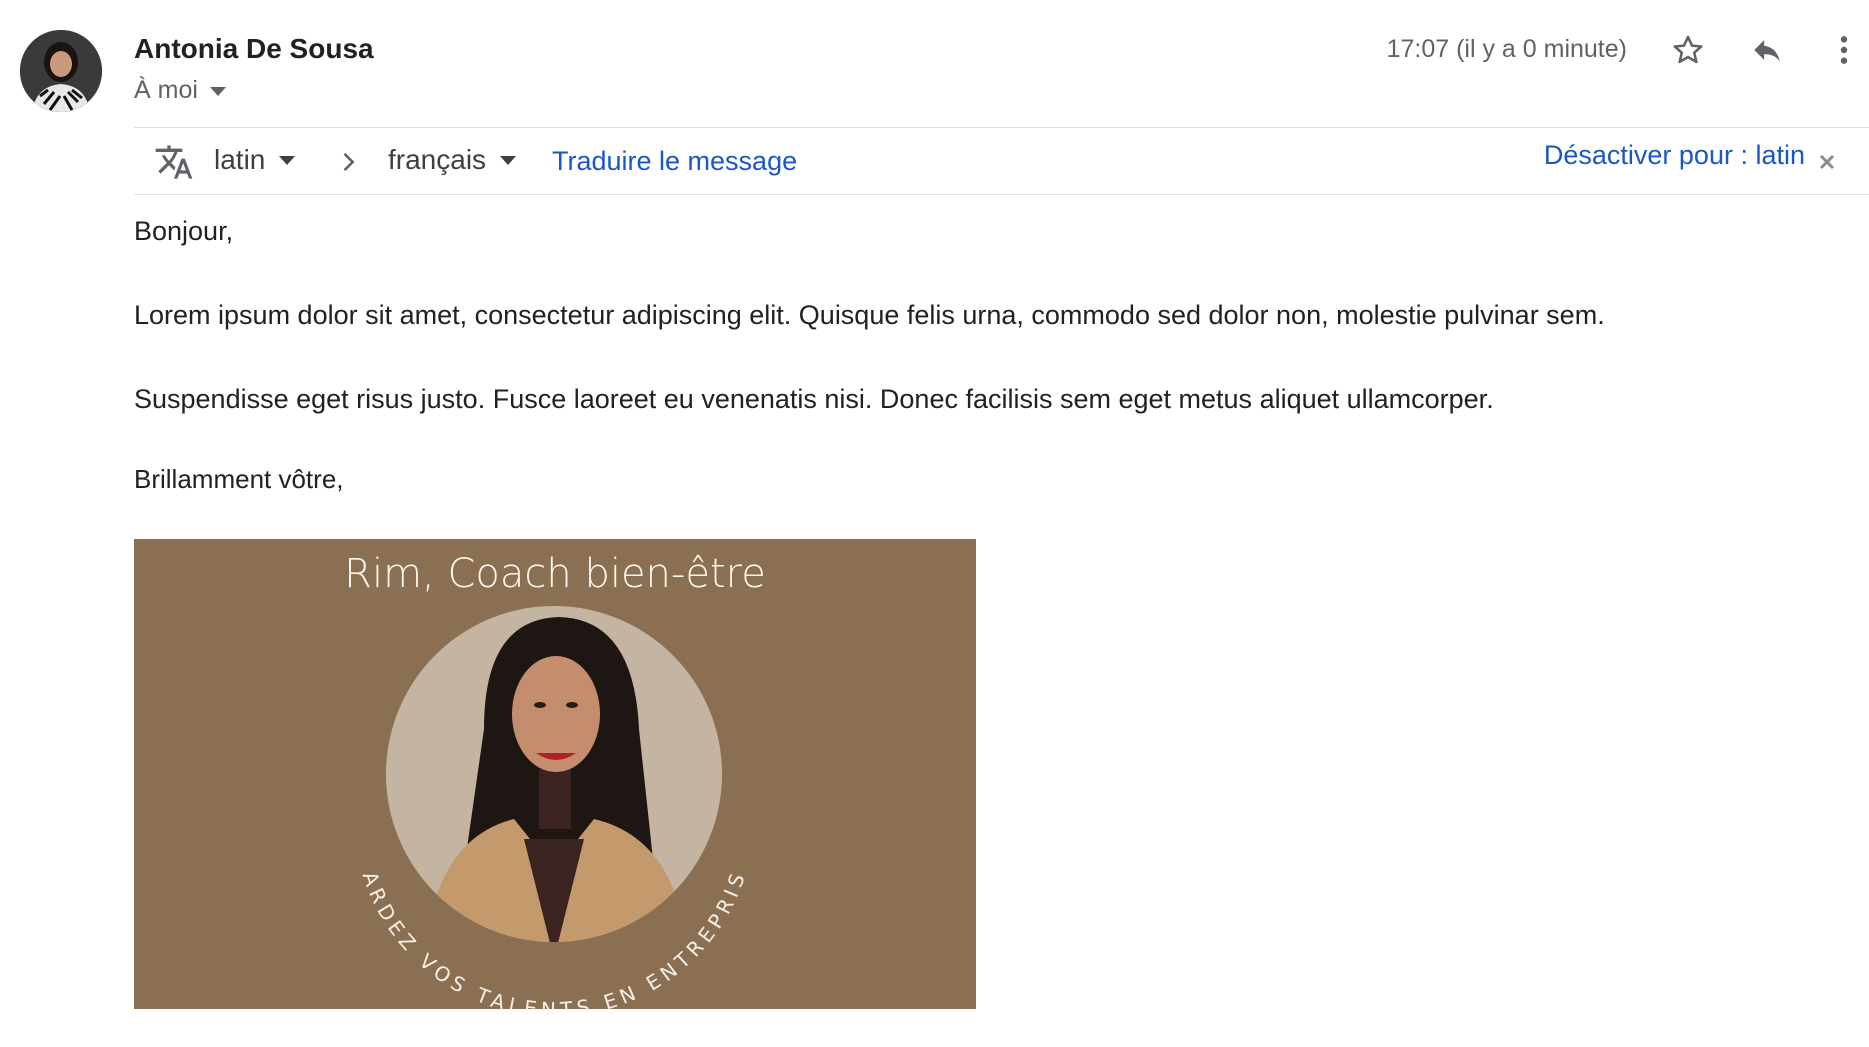  I want to click on close-icon, so click(1827, 162).